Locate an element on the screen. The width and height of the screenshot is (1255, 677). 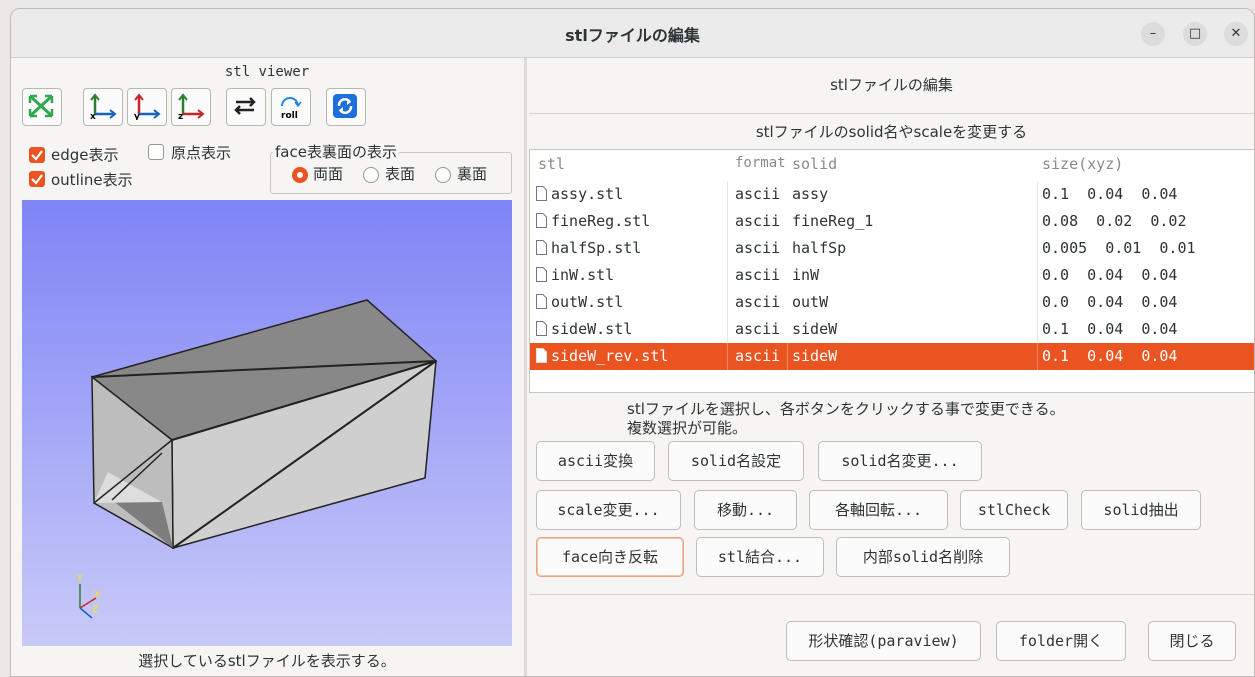
outline-label: outline表示 is located at coordinates (92, 180).